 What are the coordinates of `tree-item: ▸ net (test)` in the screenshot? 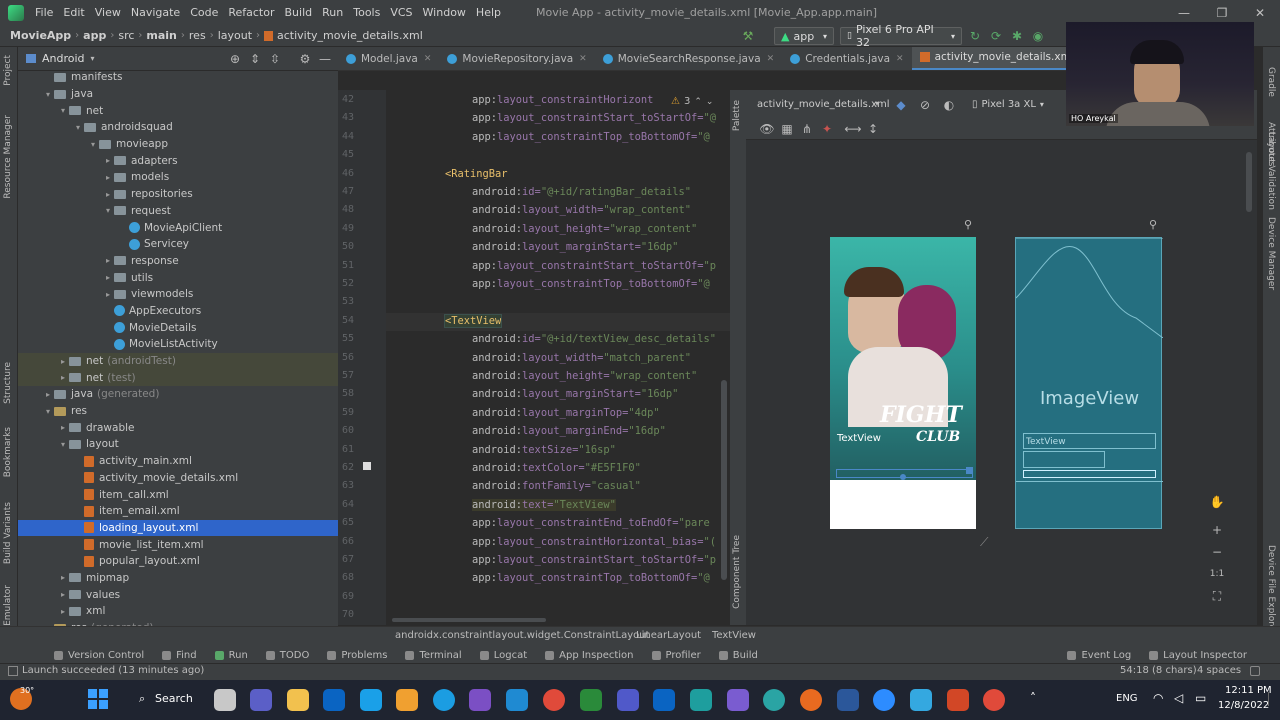 It's located at (178, 378).